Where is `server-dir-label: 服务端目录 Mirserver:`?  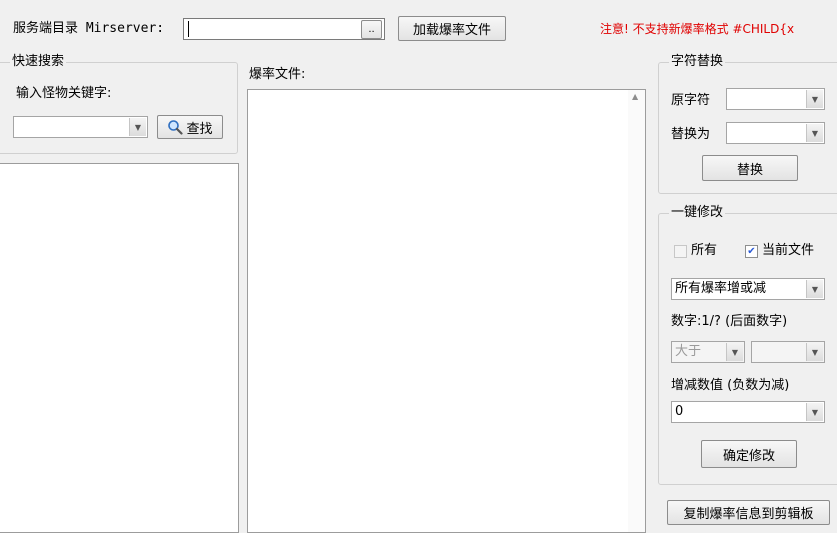
server-dir-label: 服务端目录 Mirserver: is located at coordinates (89, 28).